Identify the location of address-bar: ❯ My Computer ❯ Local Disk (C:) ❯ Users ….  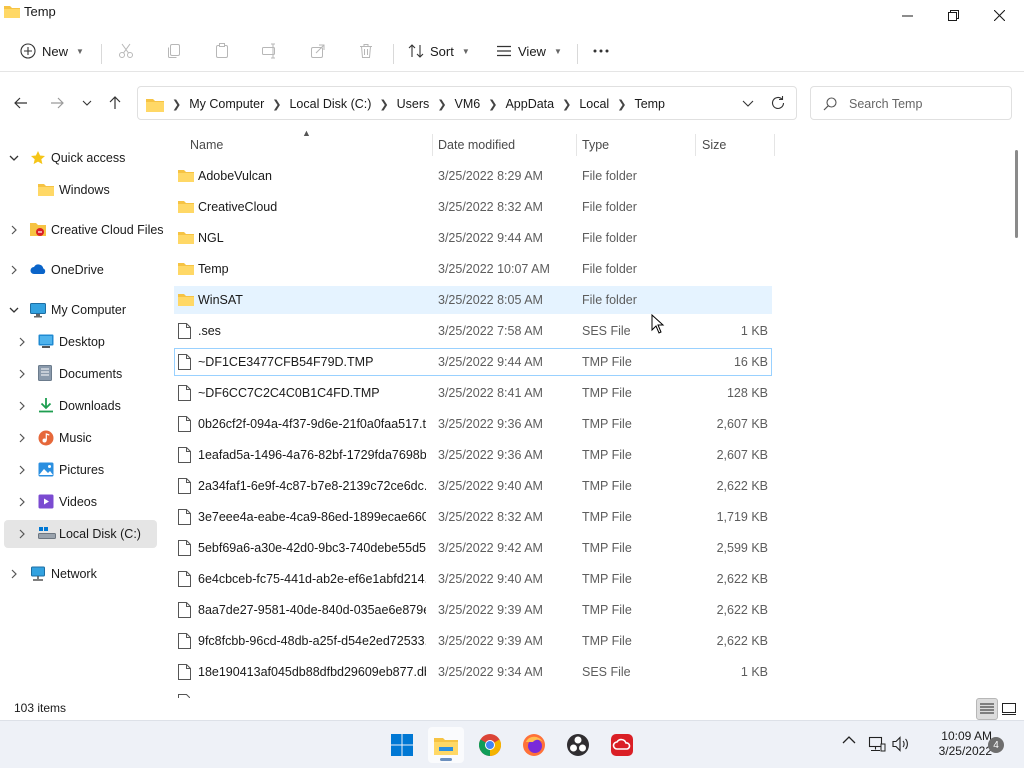
(467, 103).